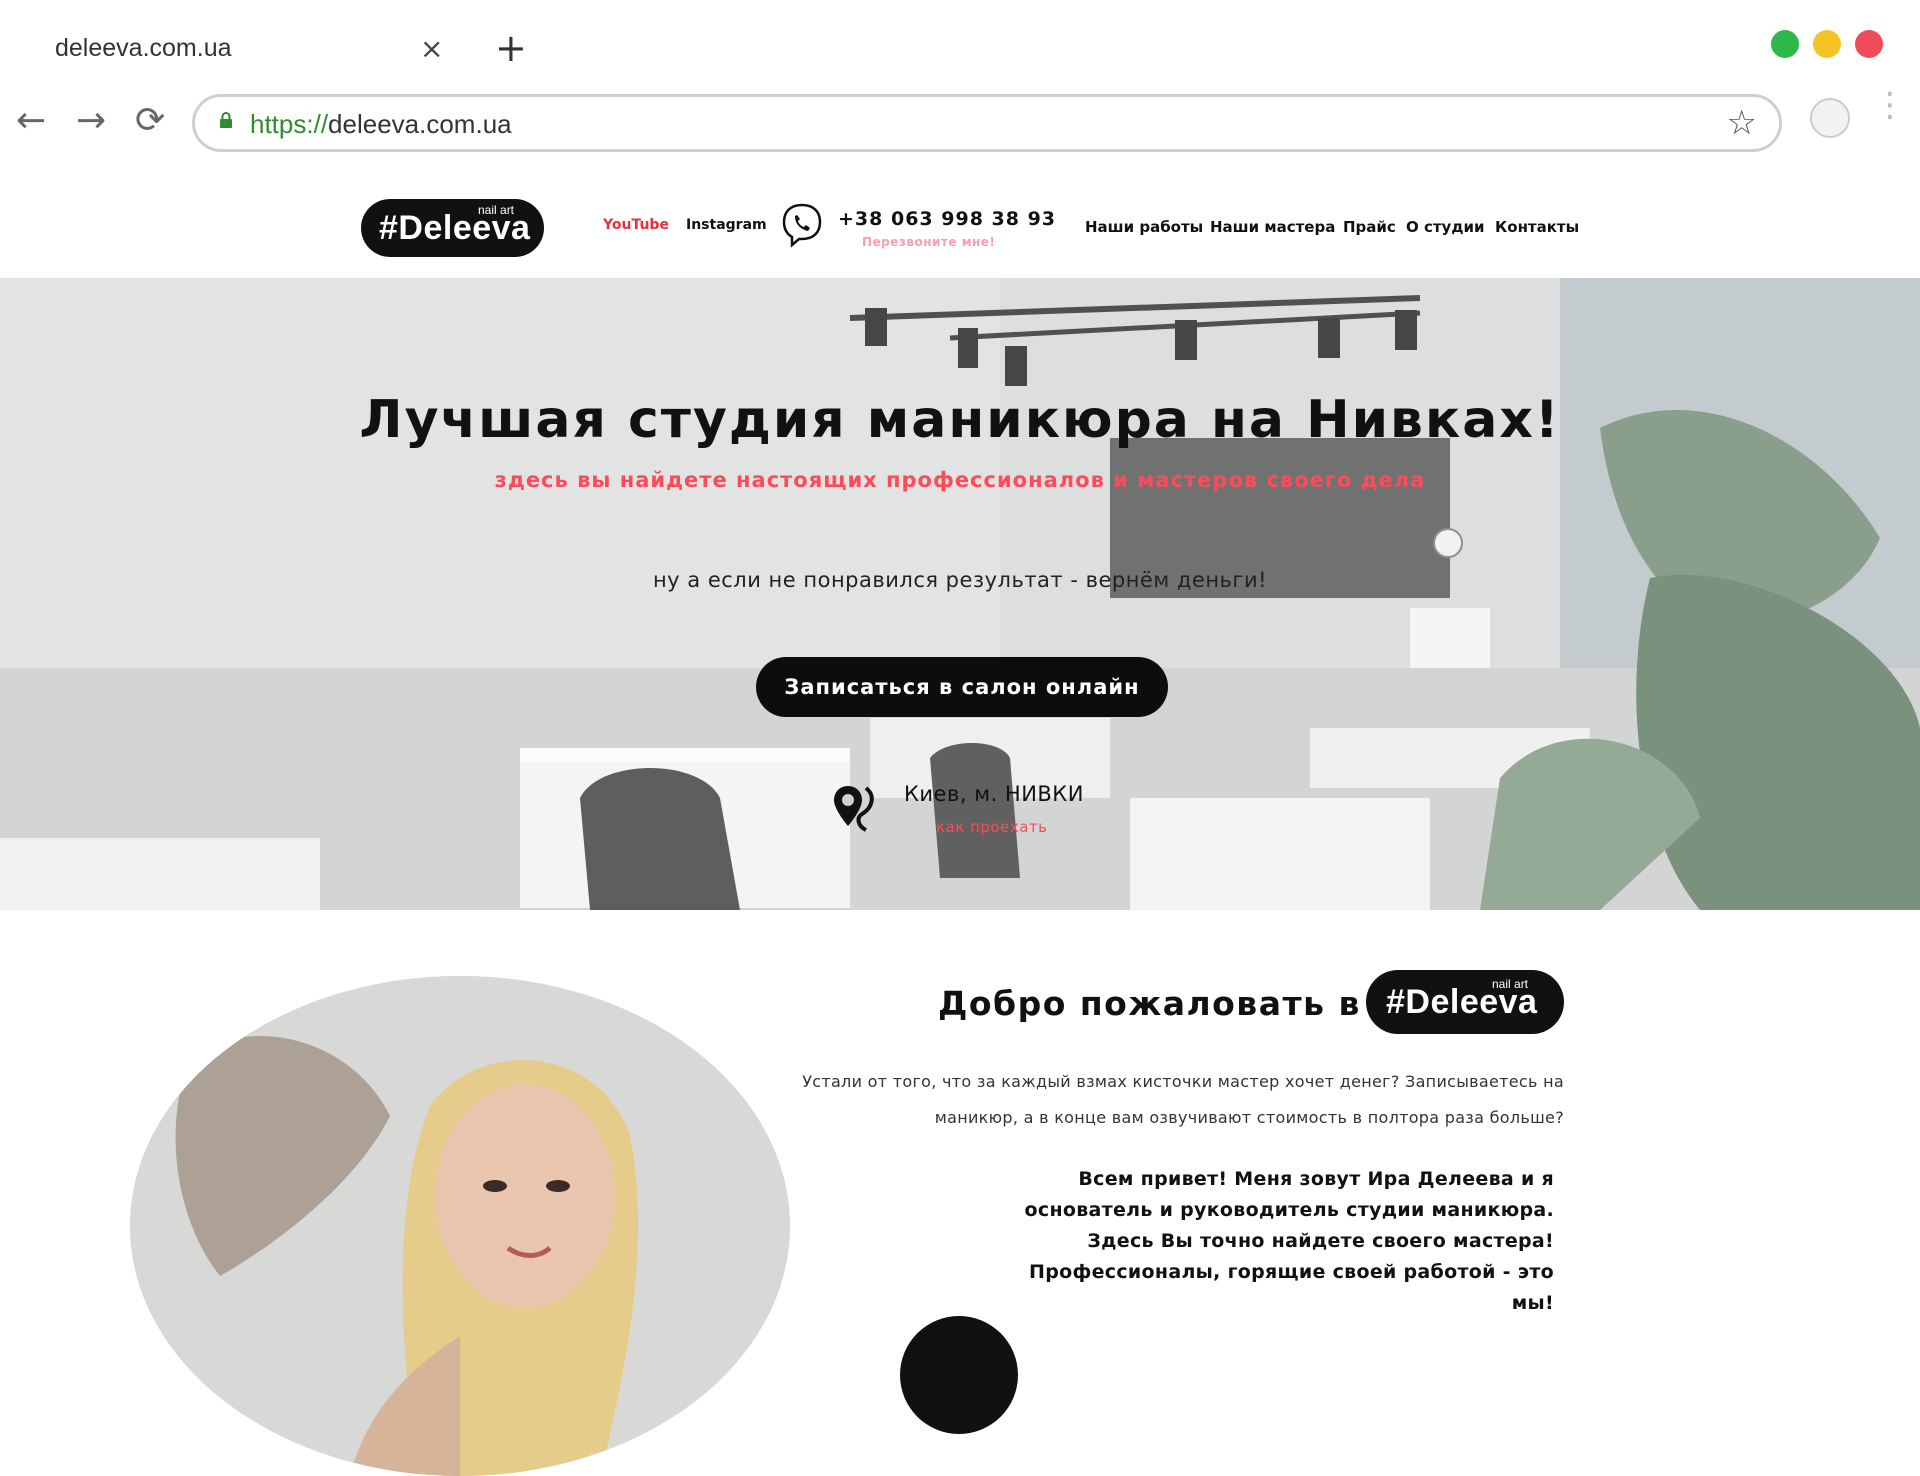  Describe the element at coordinates (991, 827) in the screenshot. I see `directions-link: как проехать` at that location.